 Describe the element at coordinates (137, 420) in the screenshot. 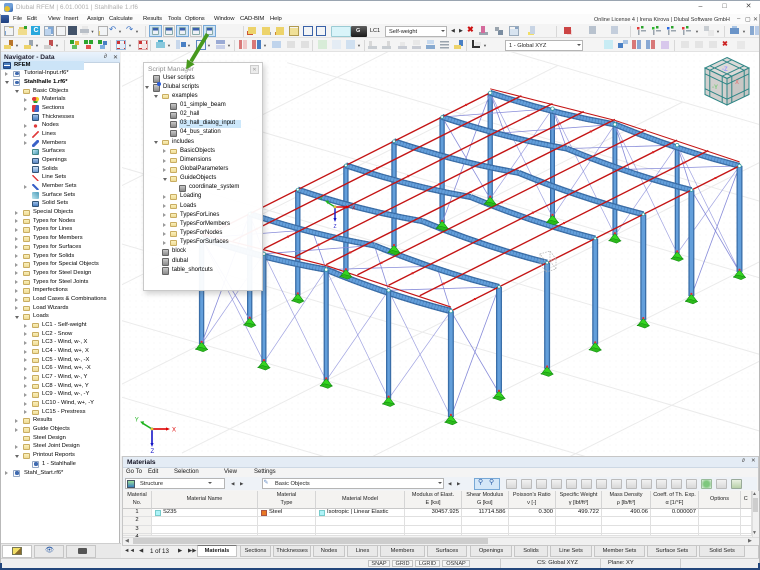

I see `svg-text: Y` at that location.